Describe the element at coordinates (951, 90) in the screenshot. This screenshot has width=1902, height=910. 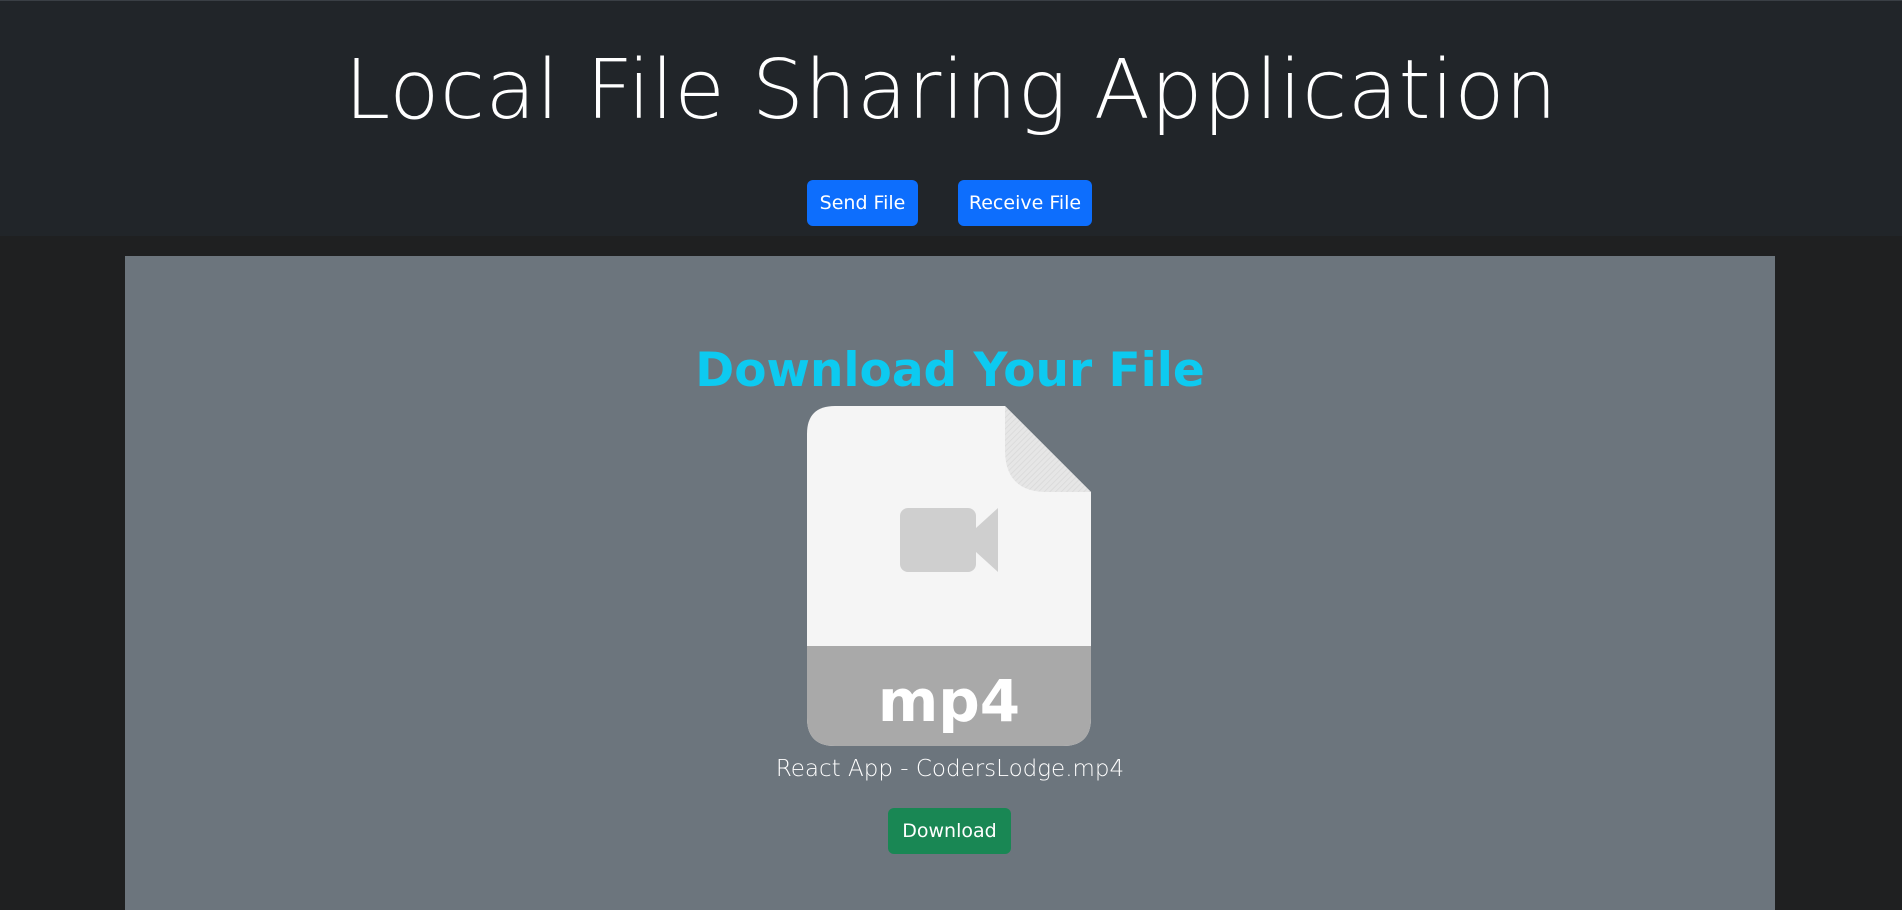
I see `app-title: Local File Sharing Application` at that location.